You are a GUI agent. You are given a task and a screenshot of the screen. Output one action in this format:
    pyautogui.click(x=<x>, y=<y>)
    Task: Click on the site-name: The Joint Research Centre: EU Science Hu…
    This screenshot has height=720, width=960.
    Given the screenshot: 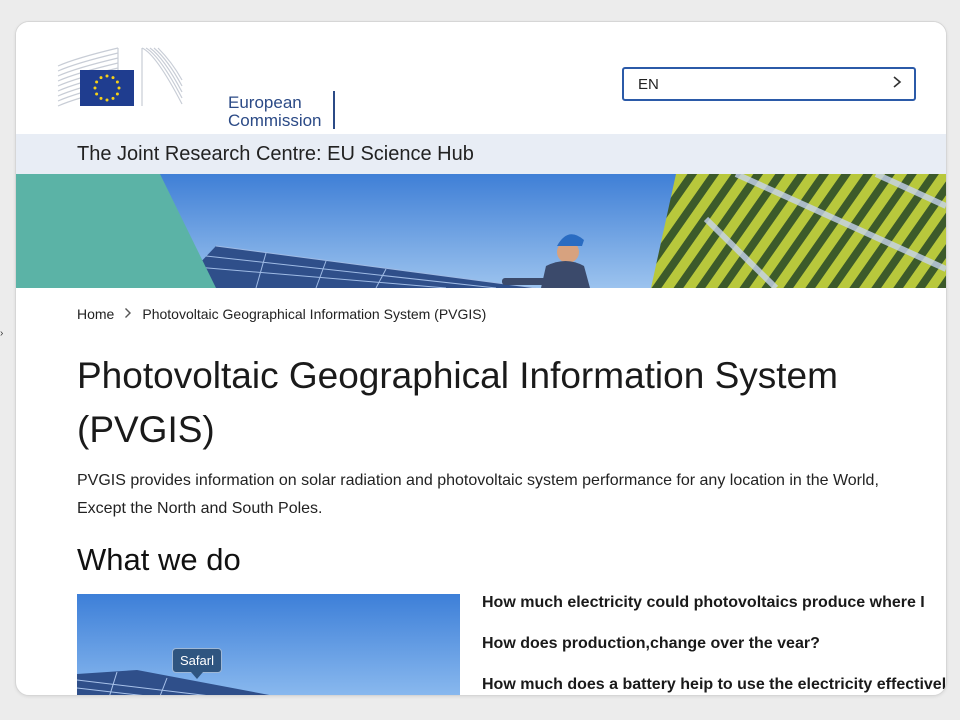 What is the action you would take?
    pyautogui.click(x=275, y=154)
    